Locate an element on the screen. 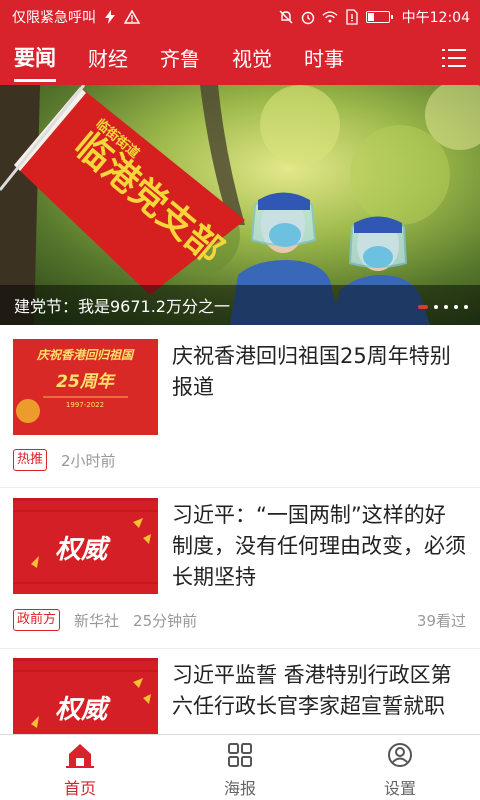  mute-icon is located at coordinates (286, 17).